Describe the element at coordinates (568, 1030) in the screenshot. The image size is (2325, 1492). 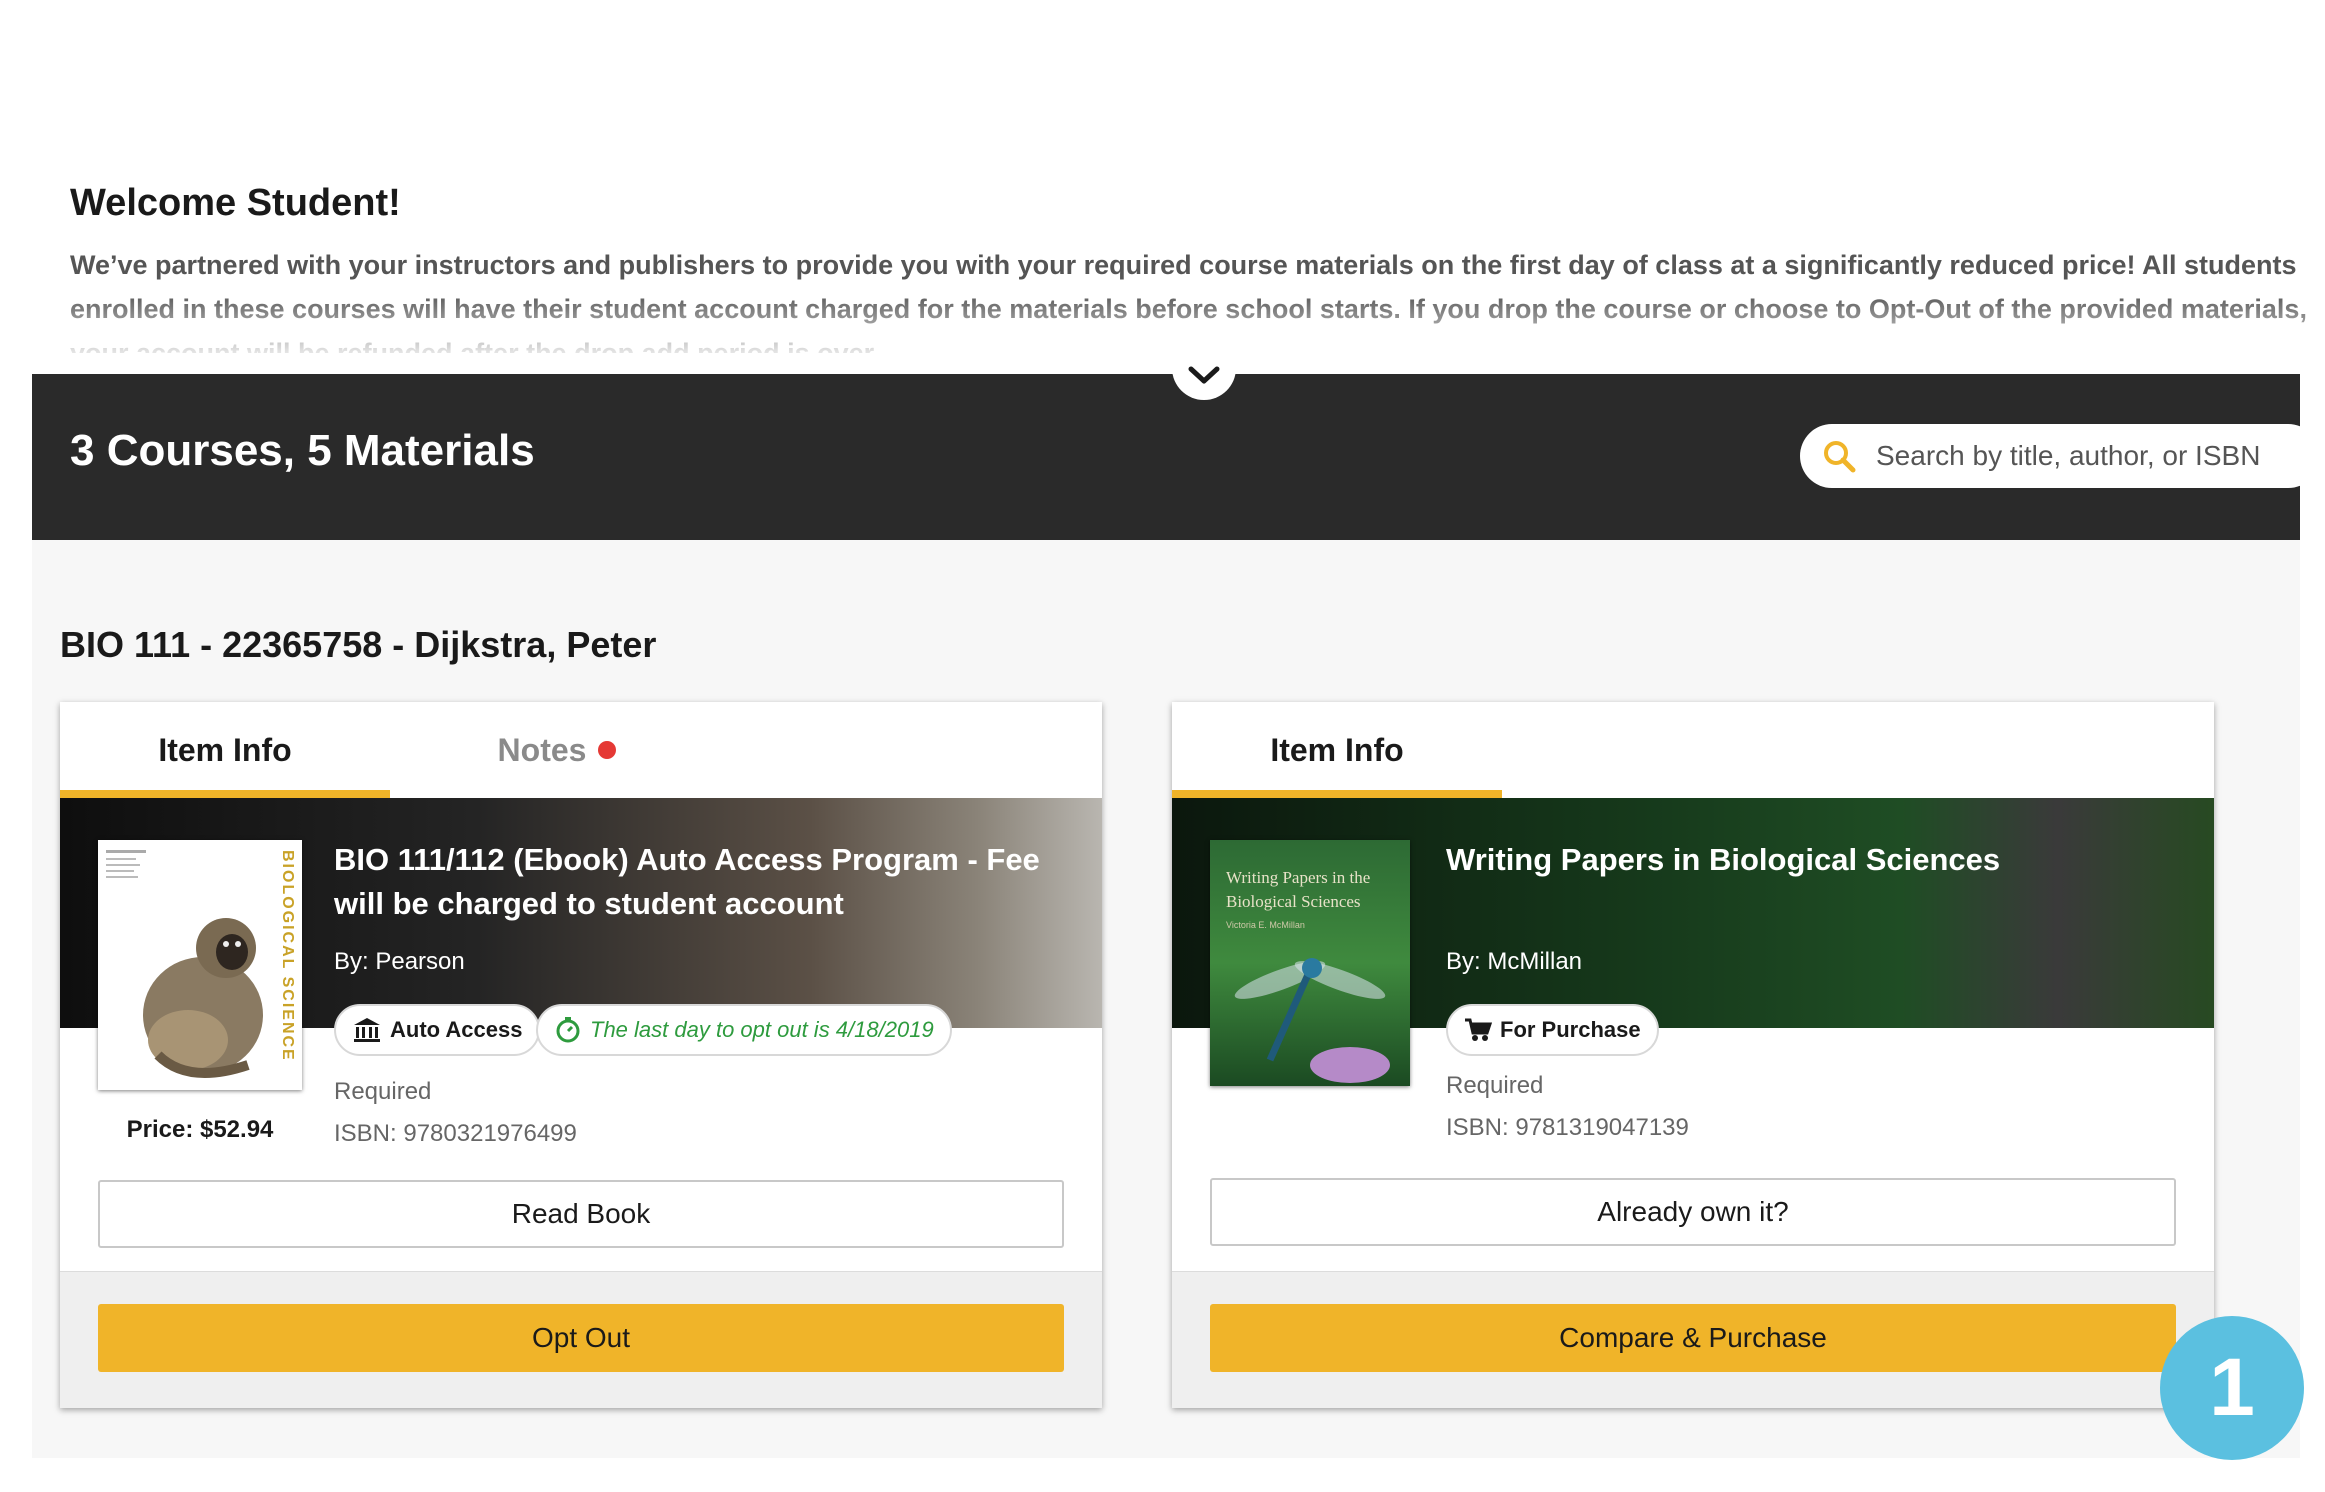
I see `timer-icon` at that location.